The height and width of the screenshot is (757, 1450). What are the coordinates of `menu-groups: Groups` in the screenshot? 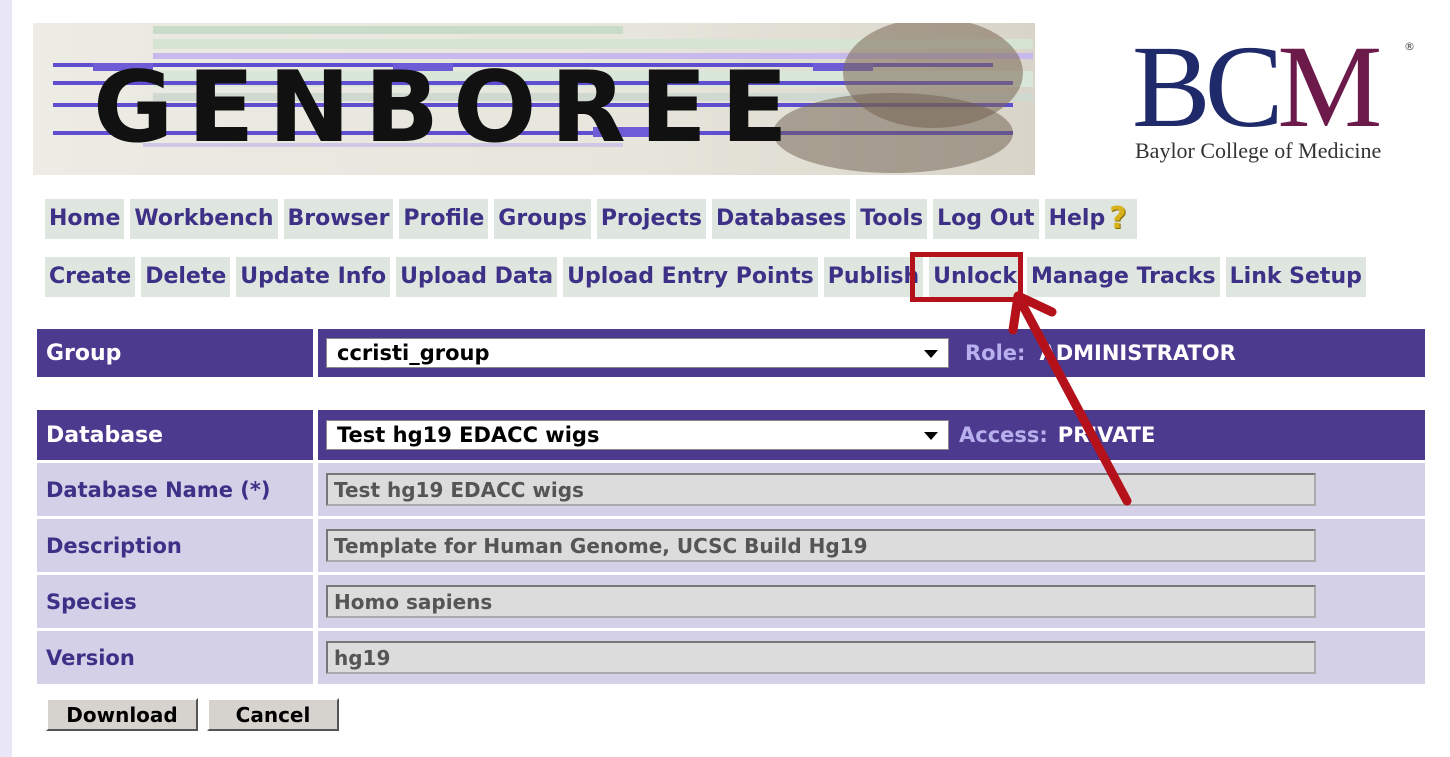 It's located at (542, 219).